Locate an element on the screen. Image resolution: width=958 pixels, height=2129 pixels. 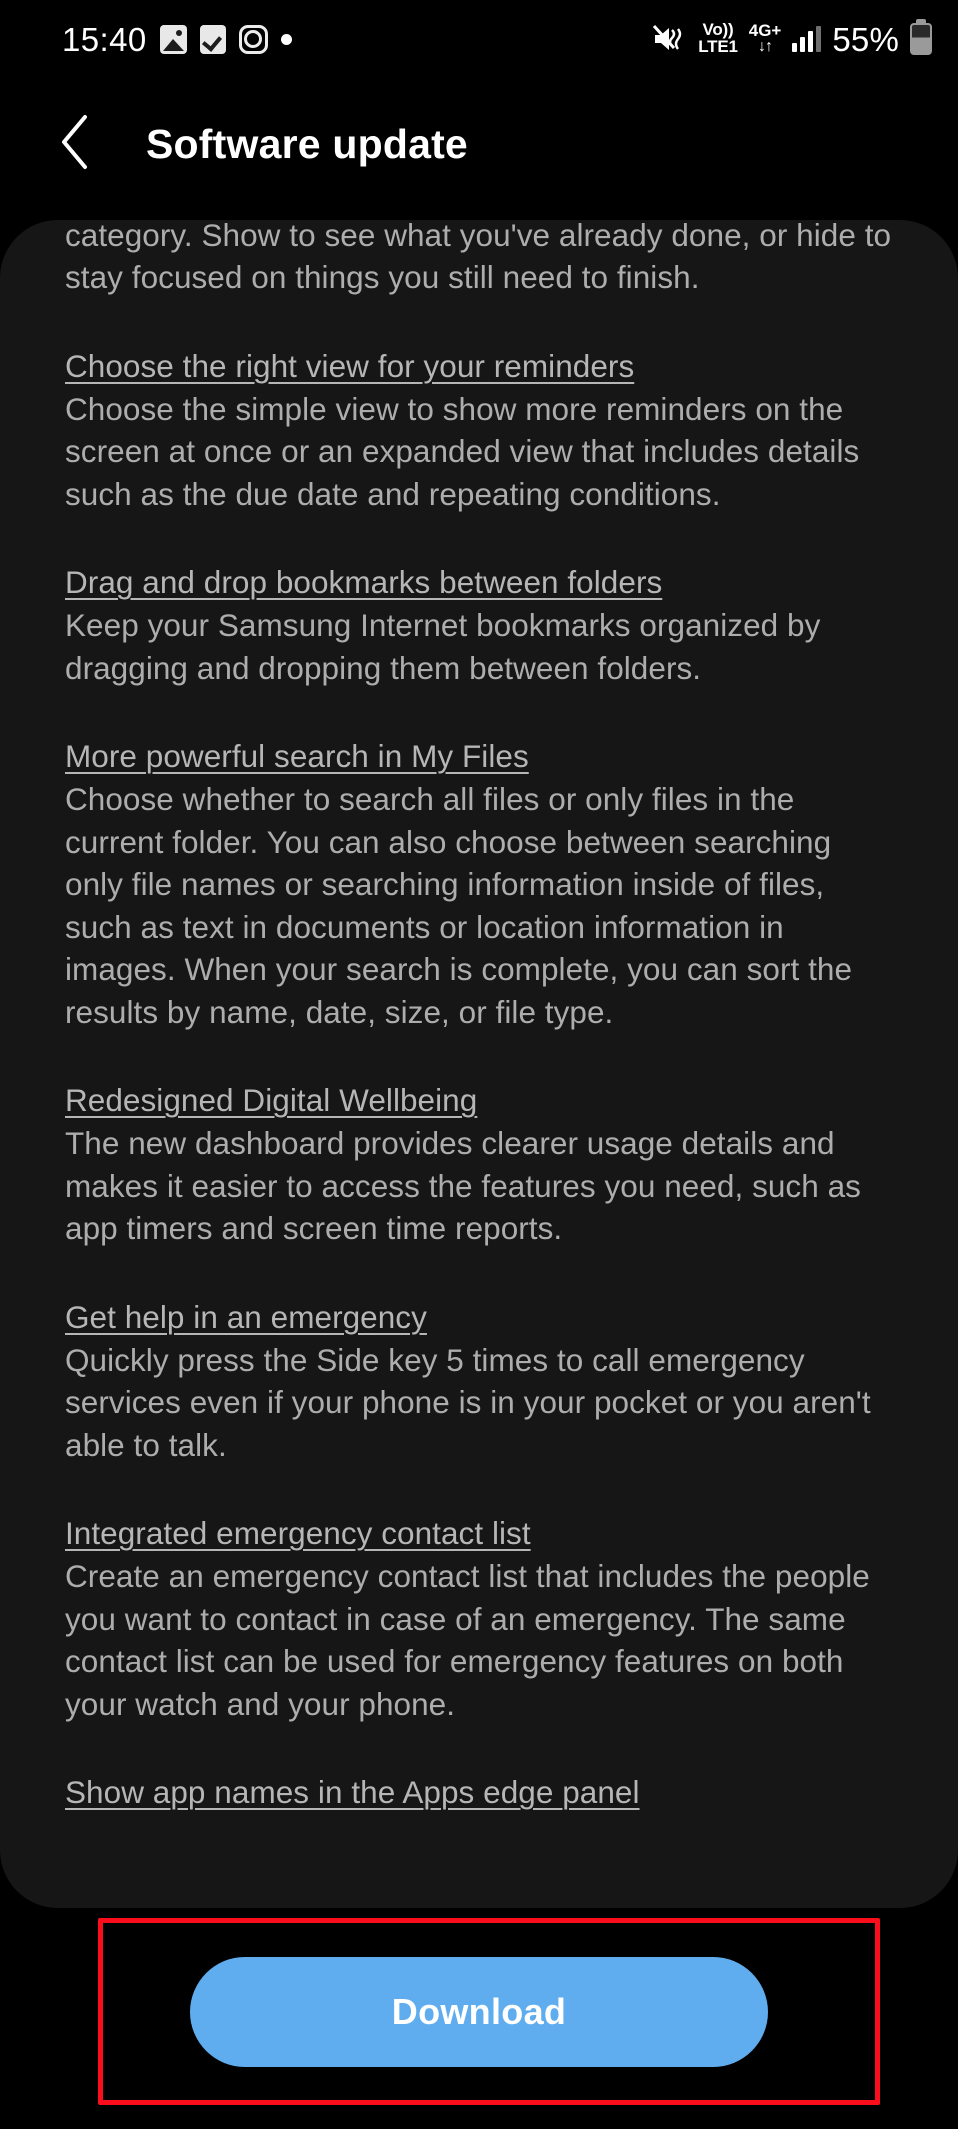
status-bar-left: 15:40 is located at coordinates (177, 39).